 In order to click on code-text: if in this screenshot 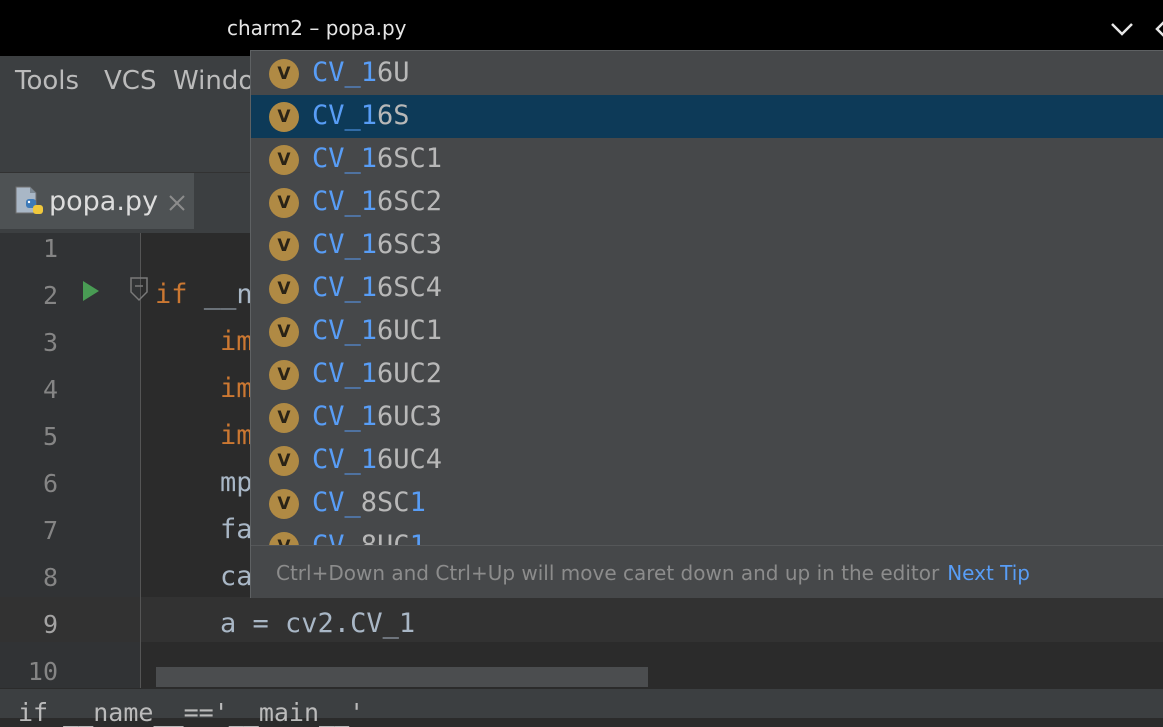, I will do `click(171, 294)`.